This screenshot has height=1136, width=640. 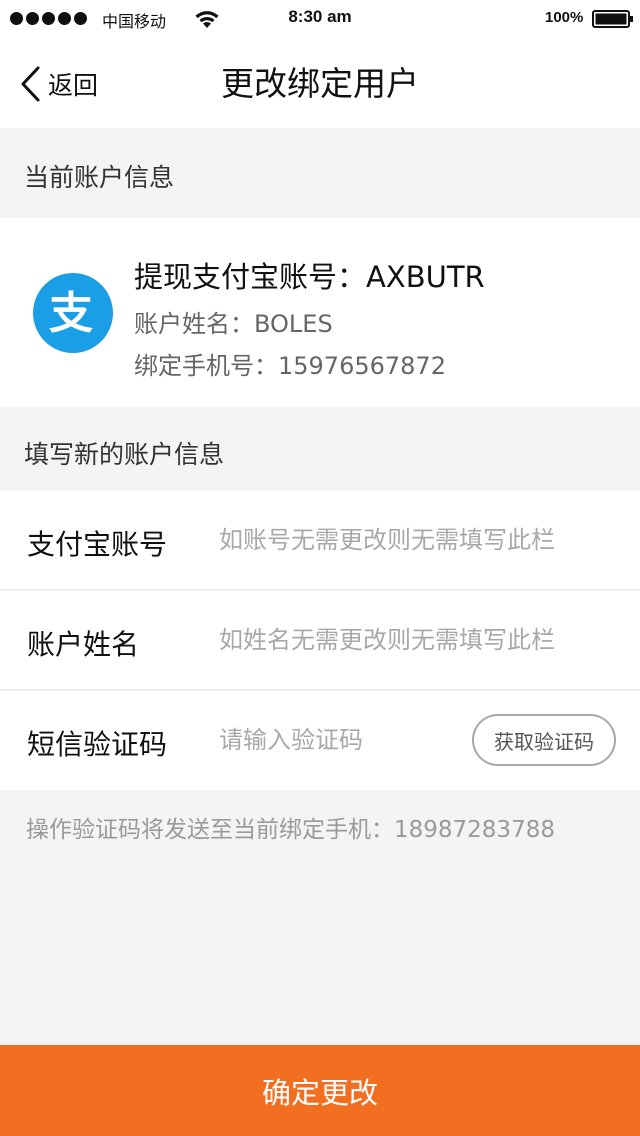 I want to click on alipay-account-label: 支付宝账号, so click(x=97, y=544).